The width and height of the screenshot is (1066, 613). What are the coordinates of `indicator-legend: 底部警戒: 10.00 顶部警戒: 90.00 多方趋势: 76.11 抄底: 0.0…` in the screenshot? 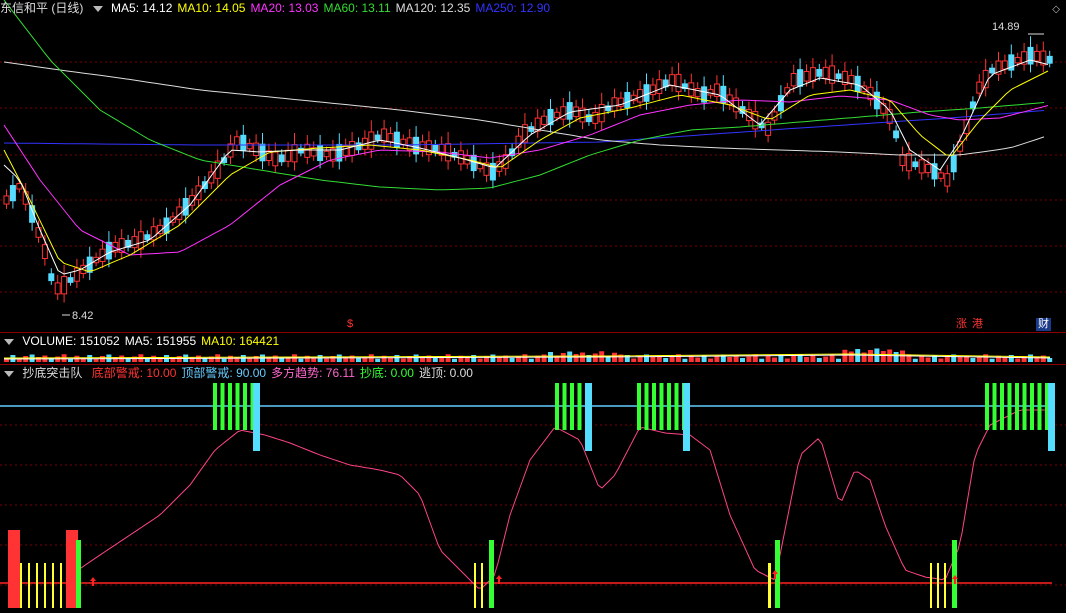 It's located at (285, 373).